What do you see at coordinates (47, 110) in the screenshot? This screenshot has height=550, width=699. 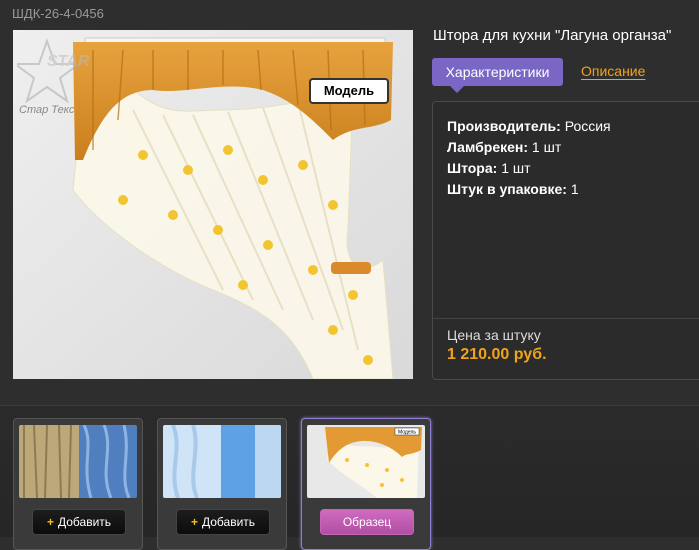 I see `logo-caption: Стар Текс` at bounding box center [47, 110].